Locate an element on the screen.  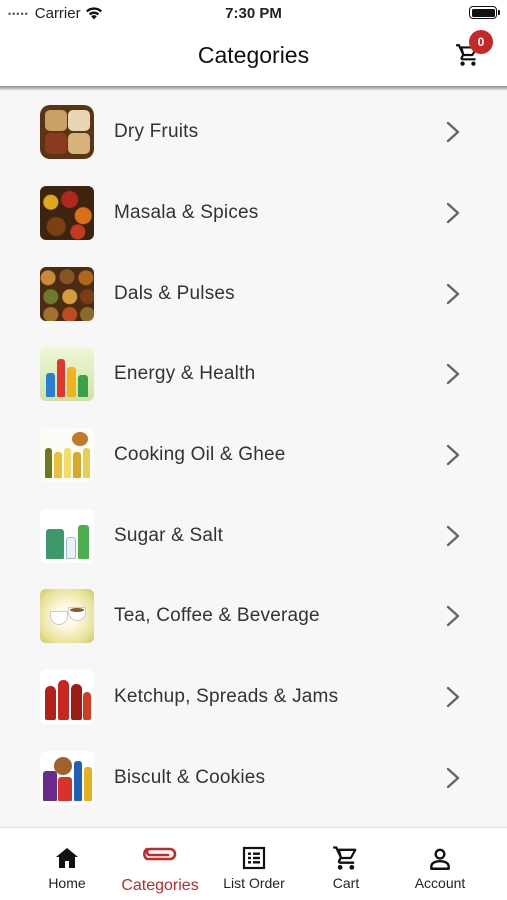
nav-item-cart: Cart is located at coordinates (346, 864).